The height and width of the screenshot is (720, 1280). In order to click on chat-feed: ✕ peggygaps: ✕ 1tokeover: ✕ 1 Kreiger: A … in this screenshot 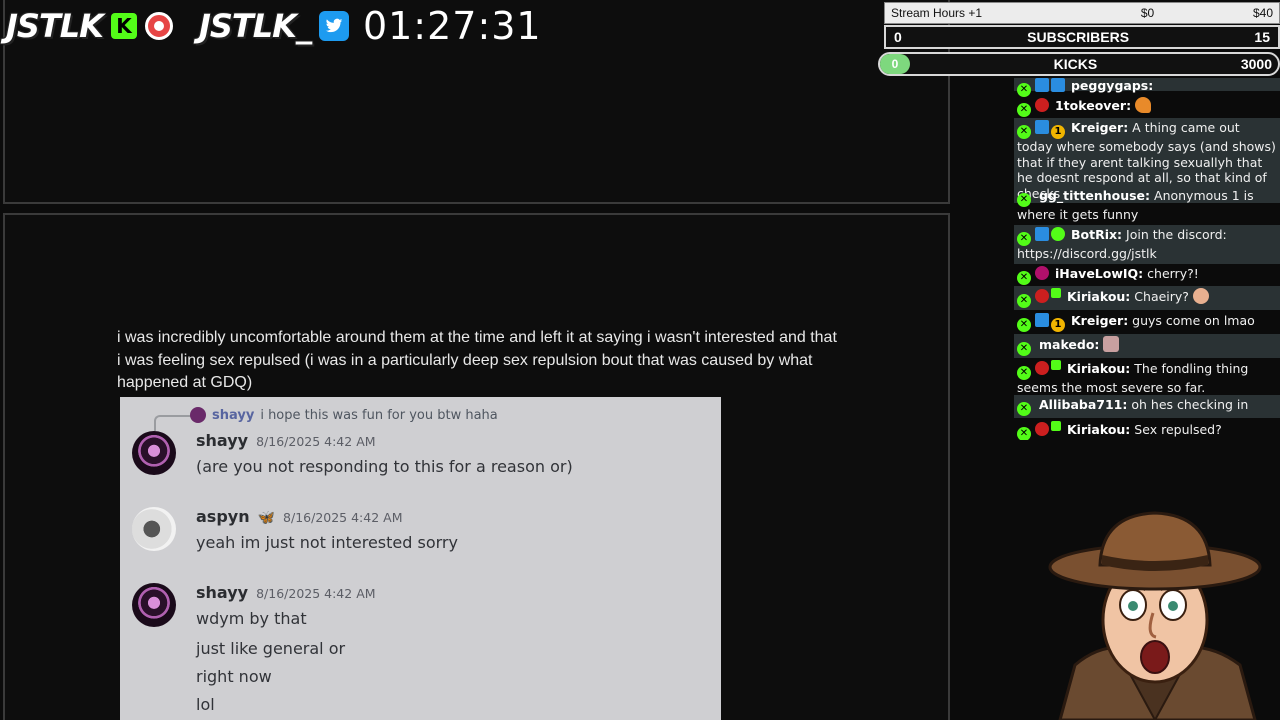, I will do `click(1147, 259)`.